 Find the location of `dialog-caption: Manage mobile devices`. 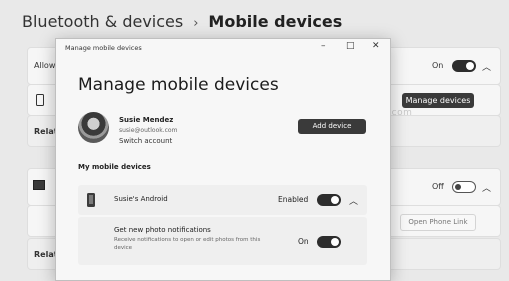

dialog-caption: Manage mobile devices is located at coordinates (103, 48).